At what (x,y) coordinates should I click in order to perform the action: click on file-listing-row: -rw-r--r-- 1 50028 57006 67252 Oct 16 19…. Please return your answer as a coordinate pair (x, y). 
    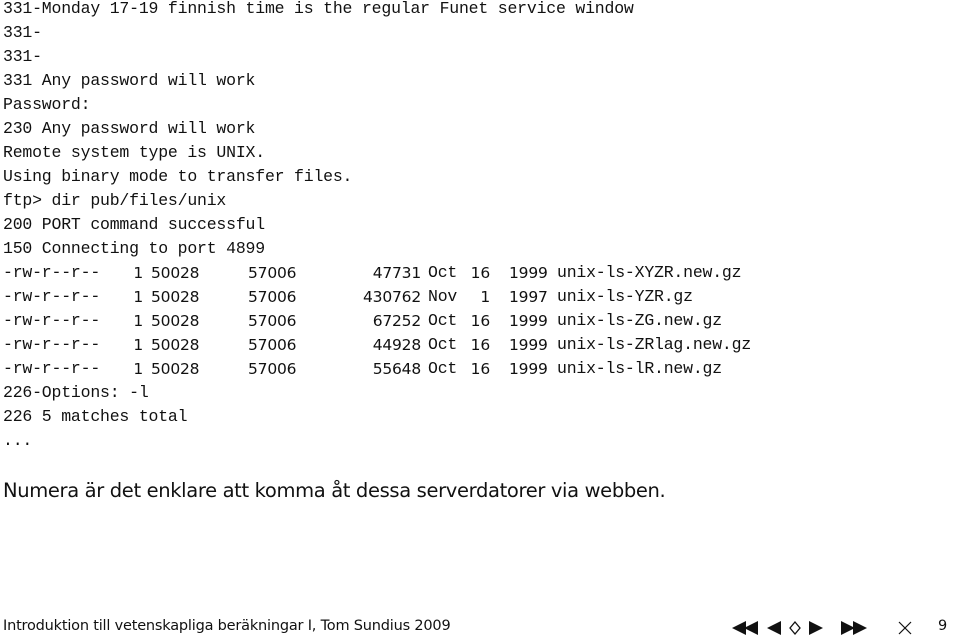
    Looking at the image, I should click on (473, 321).